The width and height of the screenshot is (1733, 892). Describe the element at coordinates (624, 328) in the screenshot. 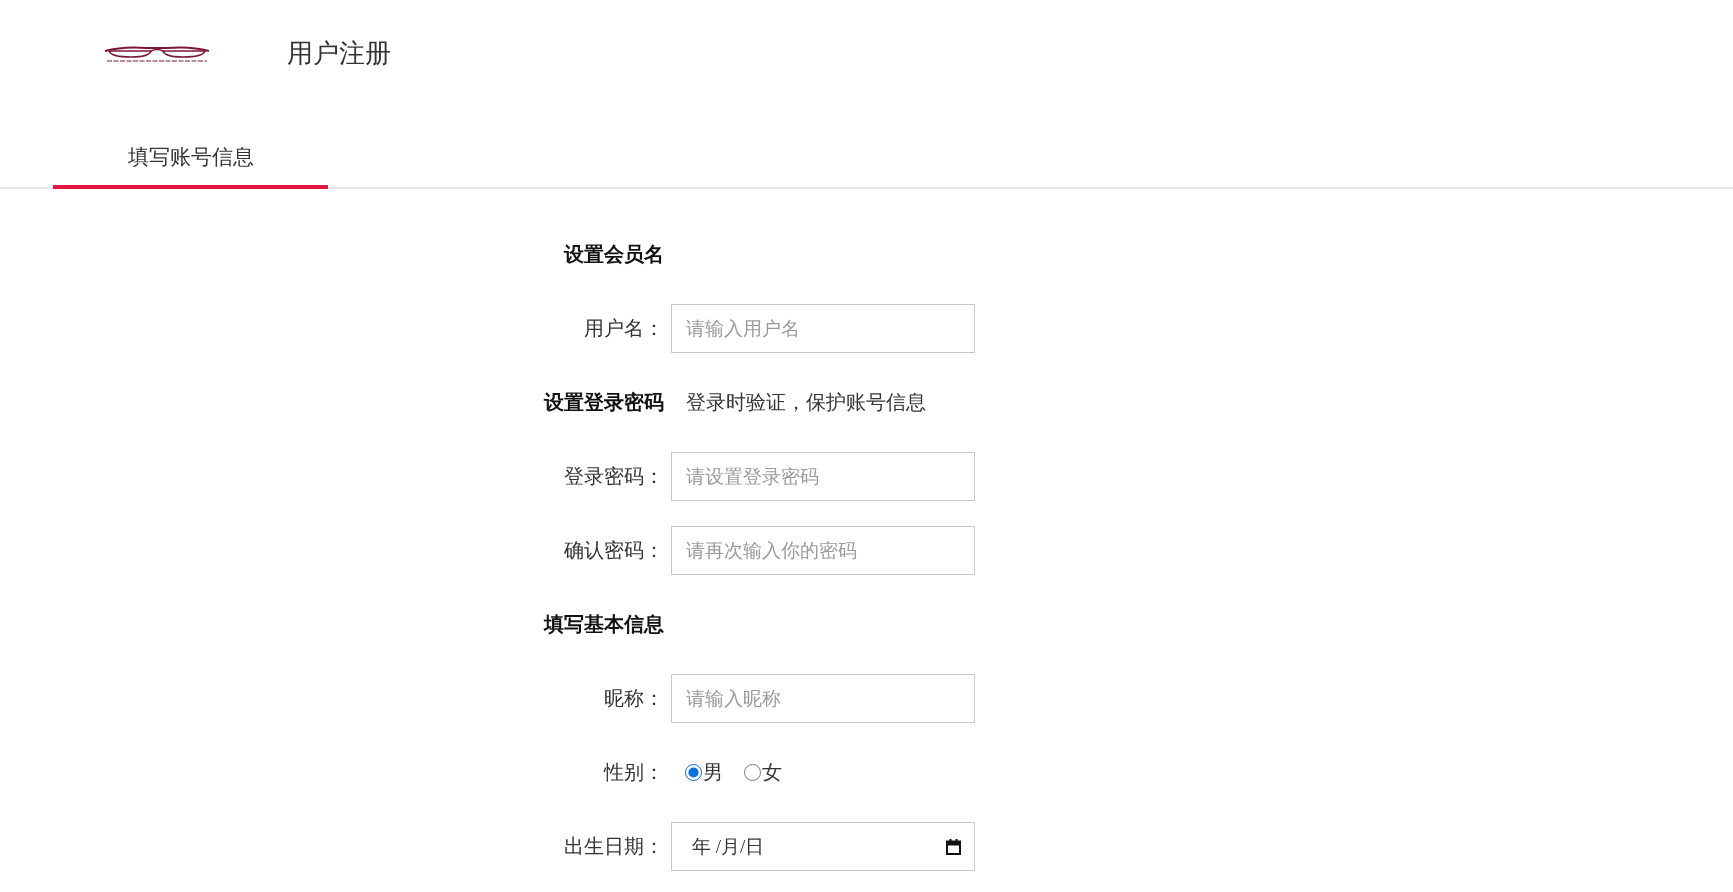

I see `field-label: 用户名：` at that location.